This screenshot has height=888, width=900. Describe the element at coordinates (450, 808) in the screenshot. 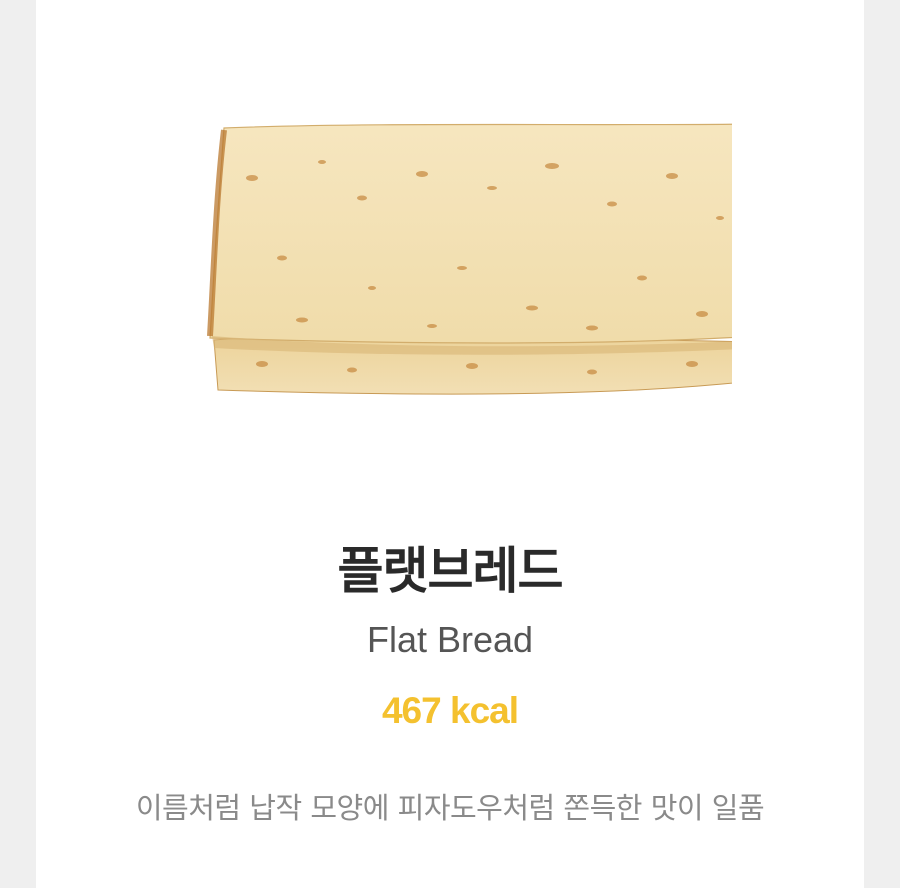

I see `product-description: 이름처럼 납작 모양에 피자도우처럼 쫀득한 맛이 일품` at that location.